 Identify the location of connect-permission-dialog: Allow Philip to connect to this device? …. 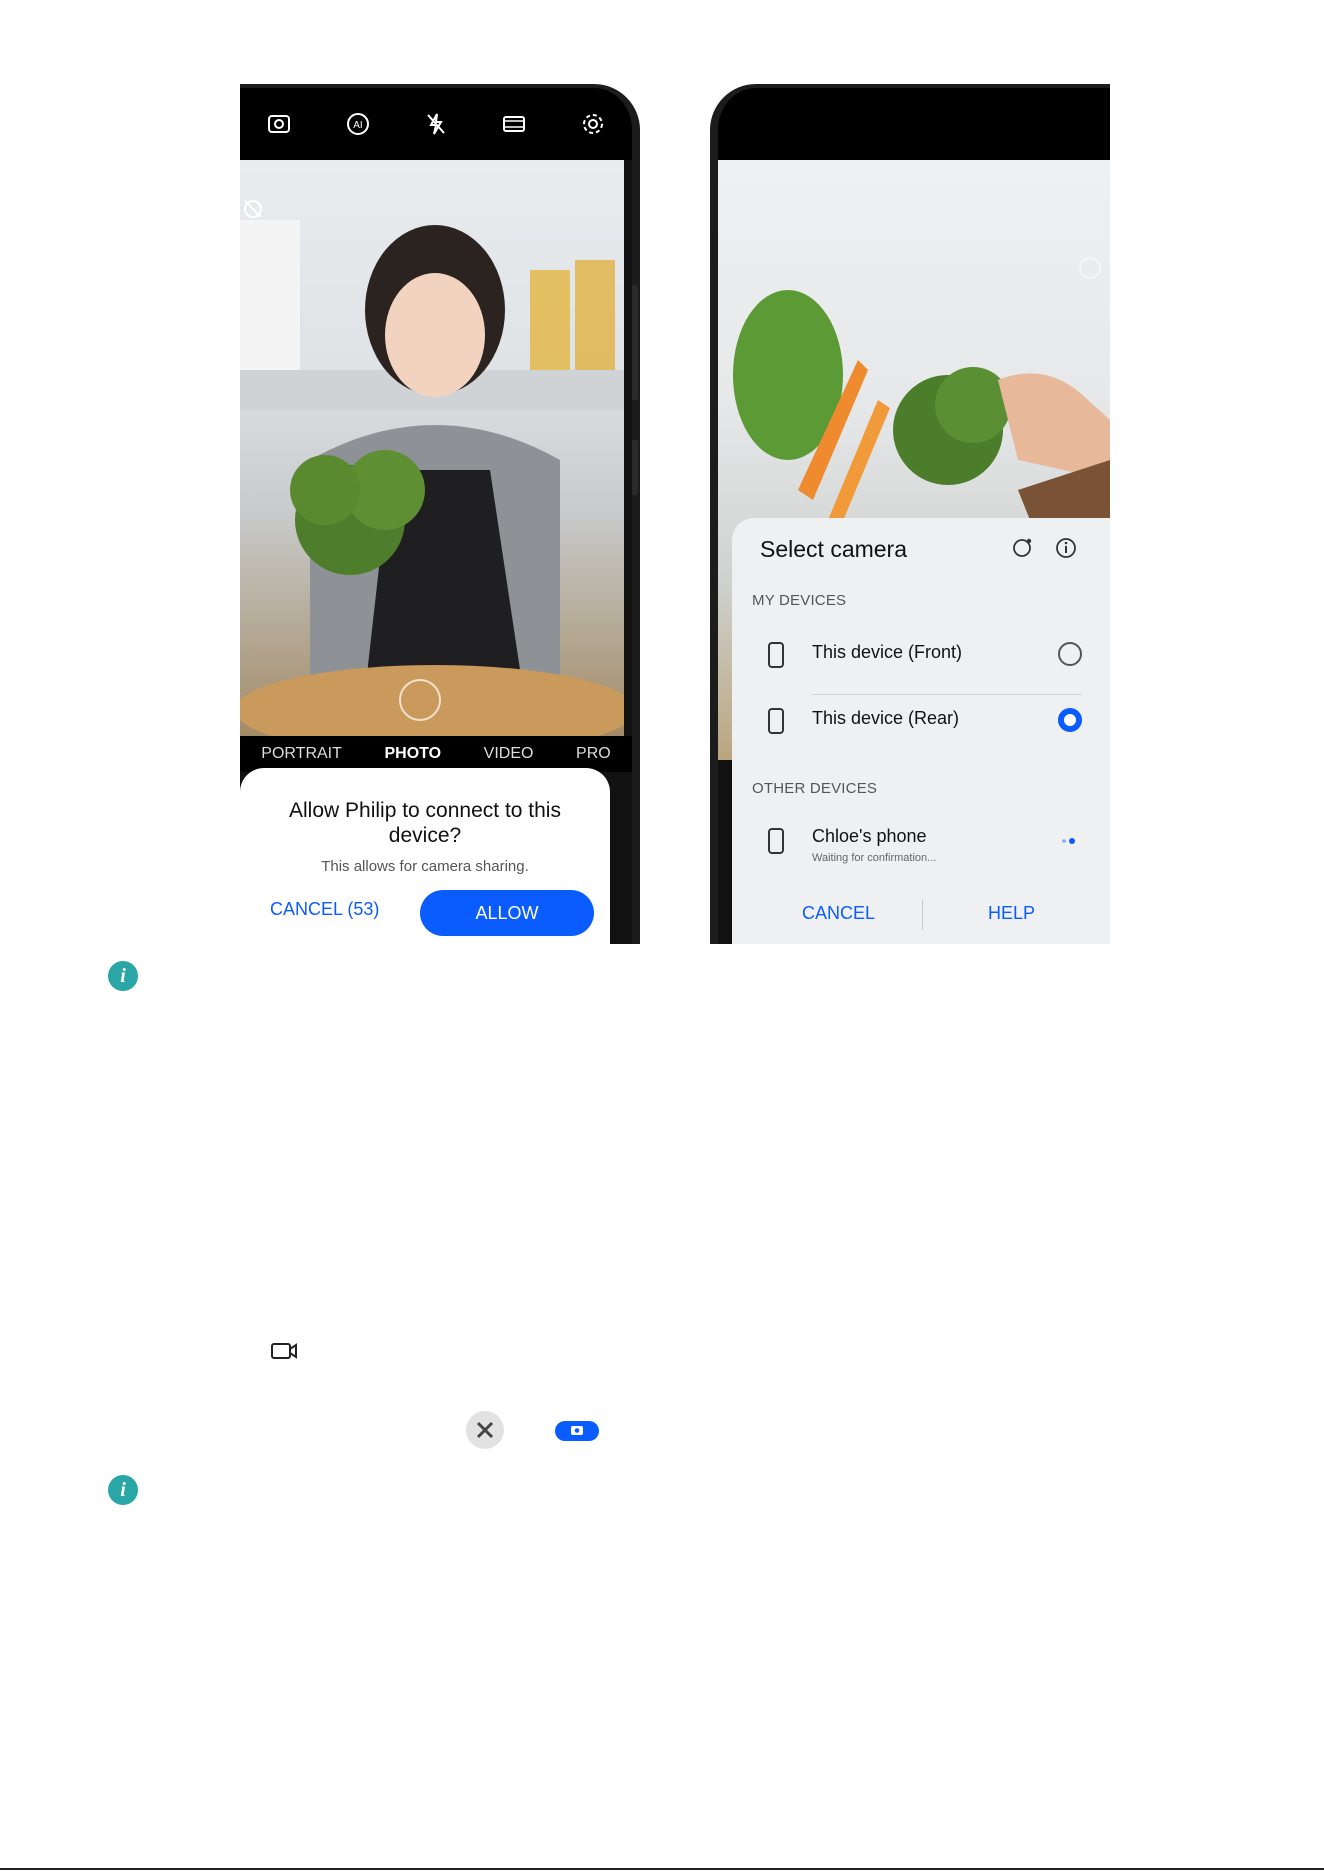
(425, 856).